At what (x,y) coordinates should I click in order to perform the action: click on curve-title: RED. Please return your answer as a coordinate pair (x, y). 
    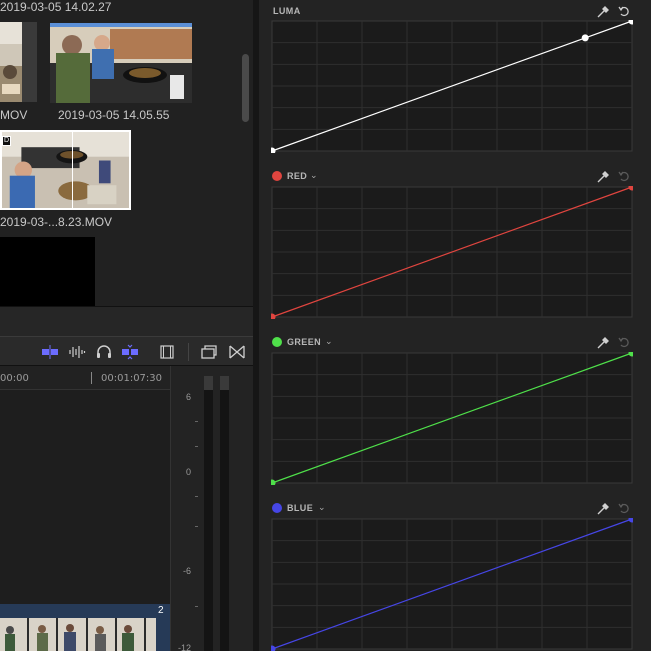
    Looking at the image, I should click on (297, 176).